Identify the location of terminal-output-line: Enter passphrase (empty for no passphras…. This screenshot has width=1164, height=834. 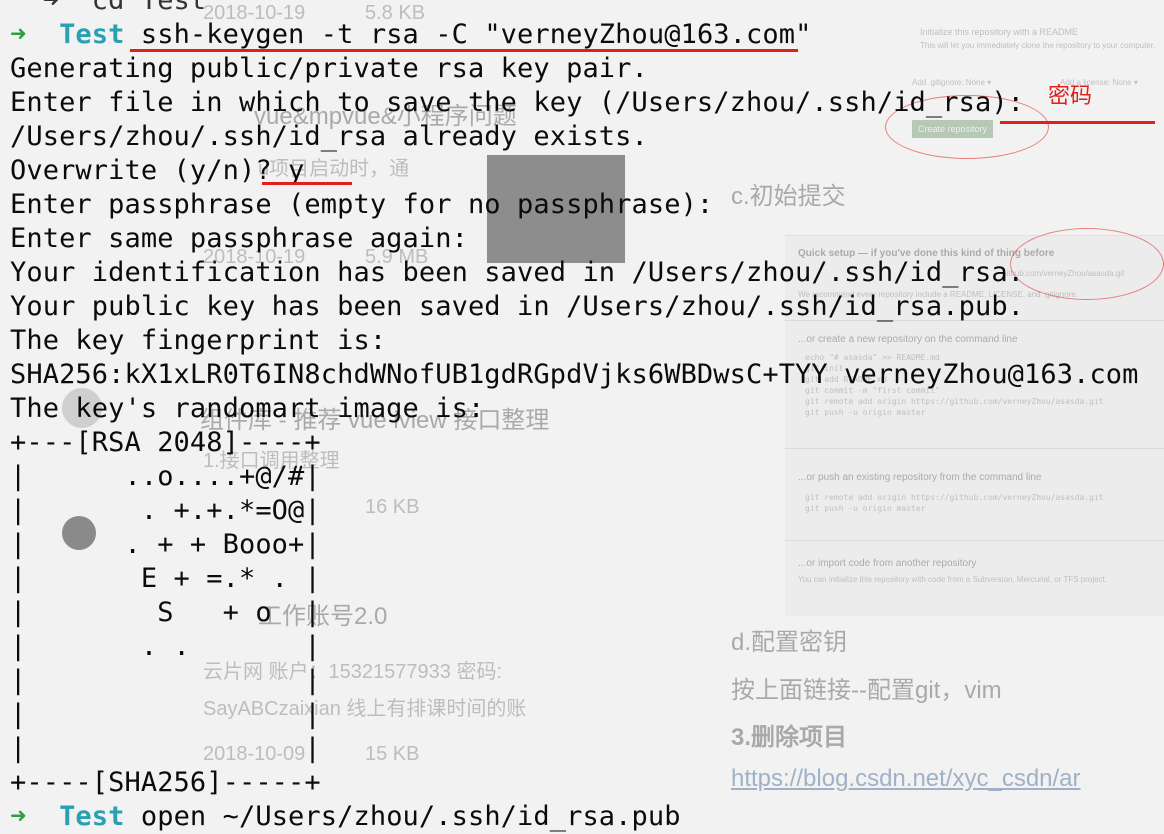
(362, 204).